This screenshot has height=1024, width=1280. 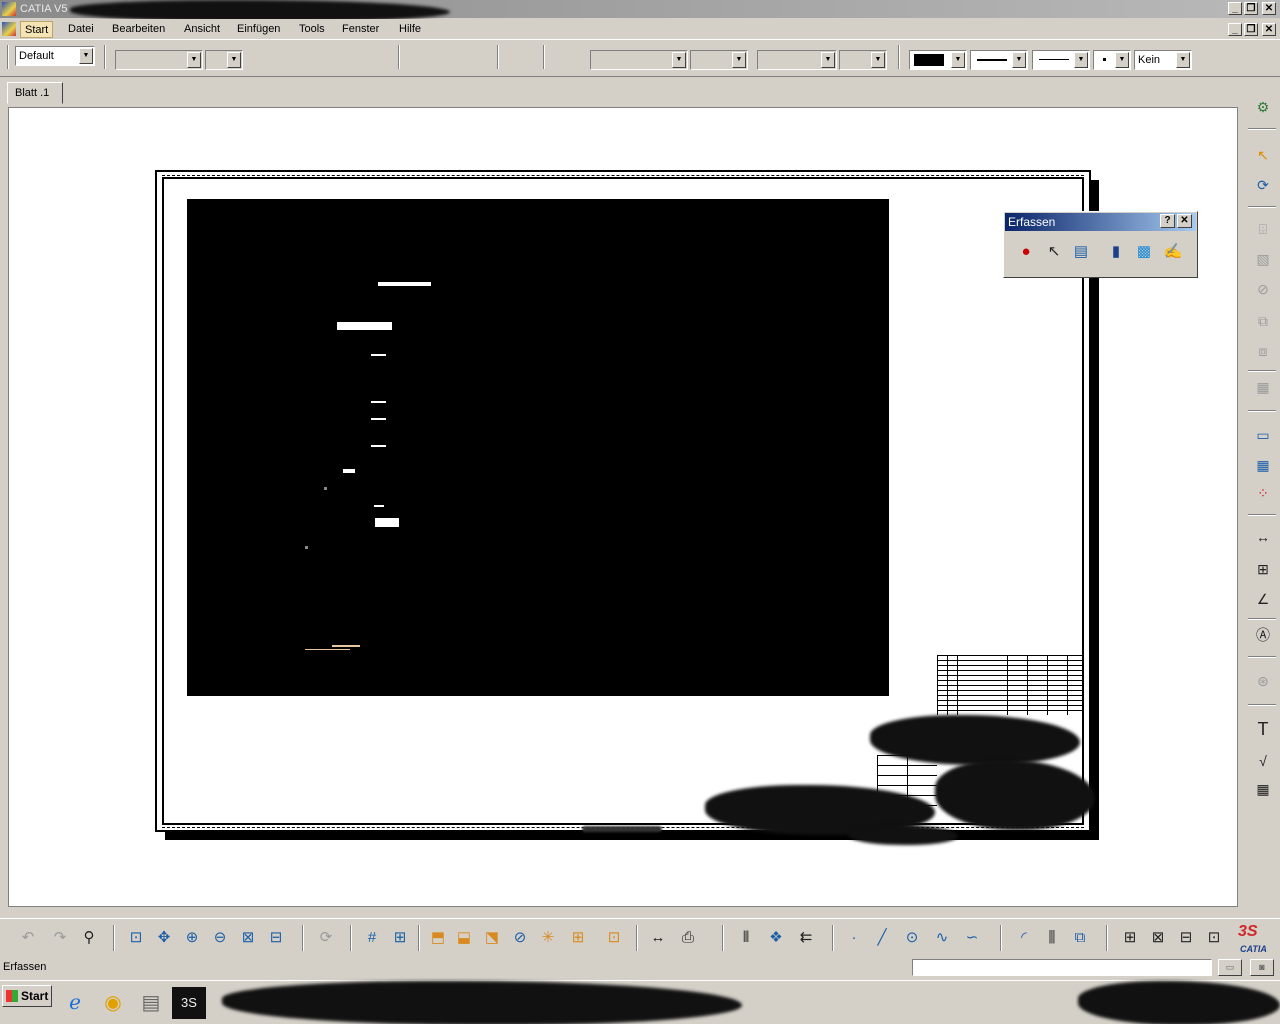 What do you see at coordinates (1186, 938) in the screenshot?
I see `dress-up-icon-3: ⊟` at bounding box center [1186, 938].